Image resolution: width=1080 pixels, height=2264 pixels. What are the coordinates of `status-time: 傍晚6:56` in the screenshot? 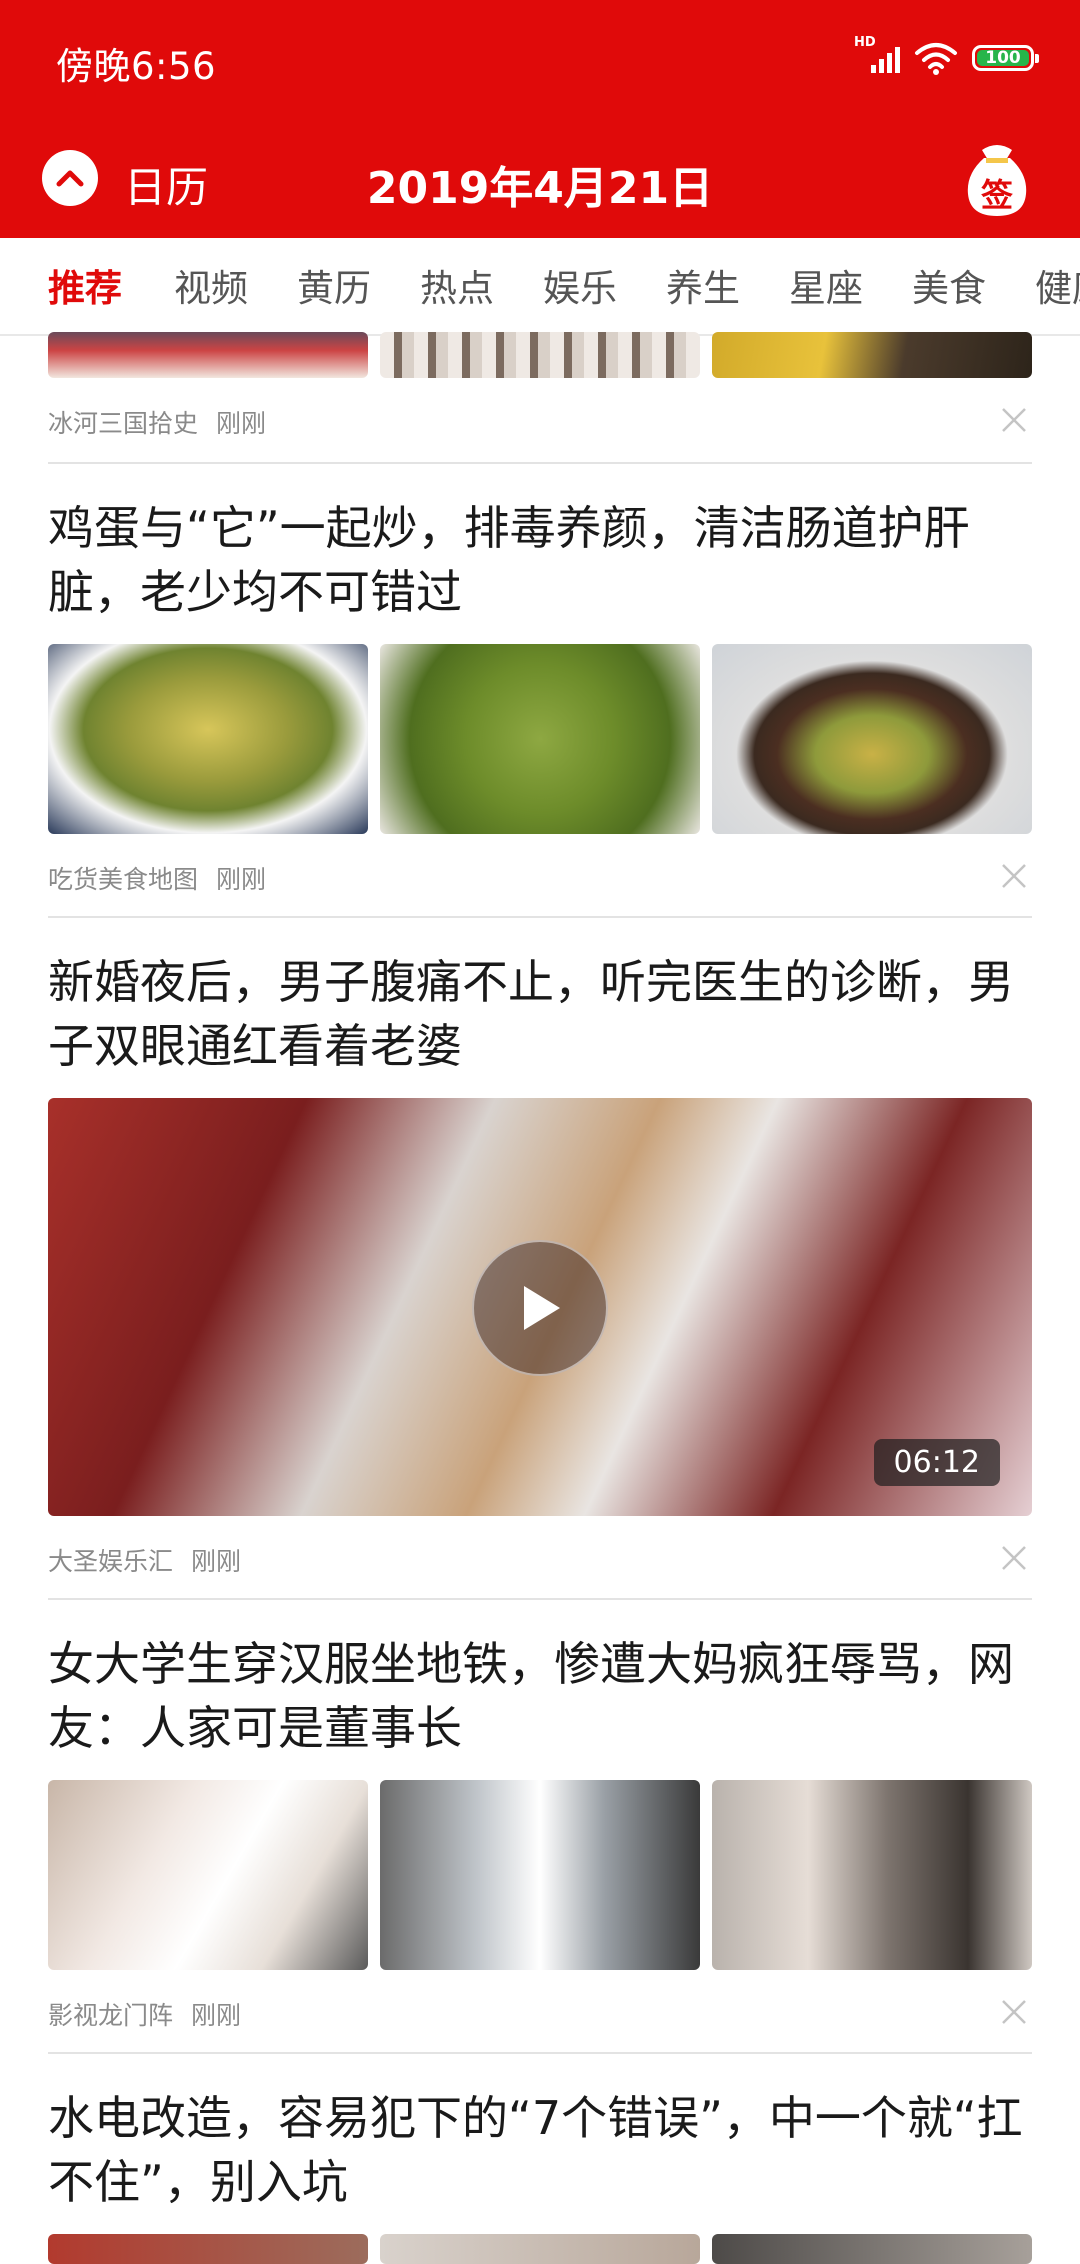 It's located at (136, 66).